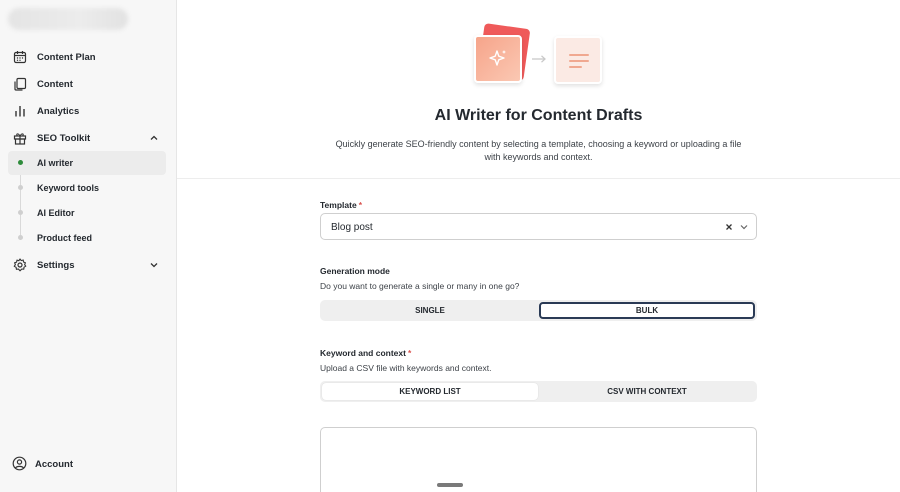 This screenshot has height=492, width=900. I want to click on sidebar-subitem-label: AI Editor, so click(56, 213).